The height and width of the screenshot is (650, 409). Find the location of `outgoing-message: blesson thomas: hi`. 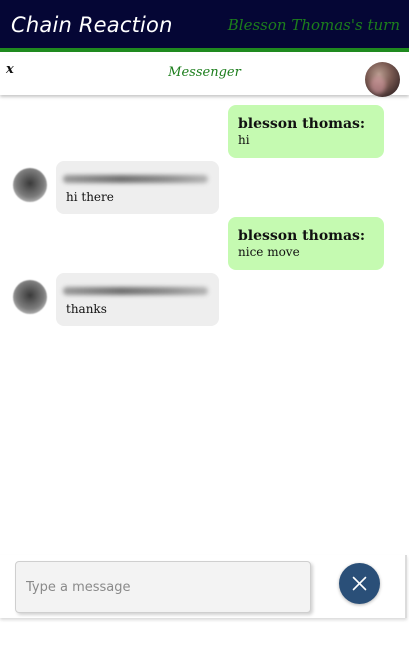

outgoing-message: blesson thomas: hi is located at coordinates (306, 131).